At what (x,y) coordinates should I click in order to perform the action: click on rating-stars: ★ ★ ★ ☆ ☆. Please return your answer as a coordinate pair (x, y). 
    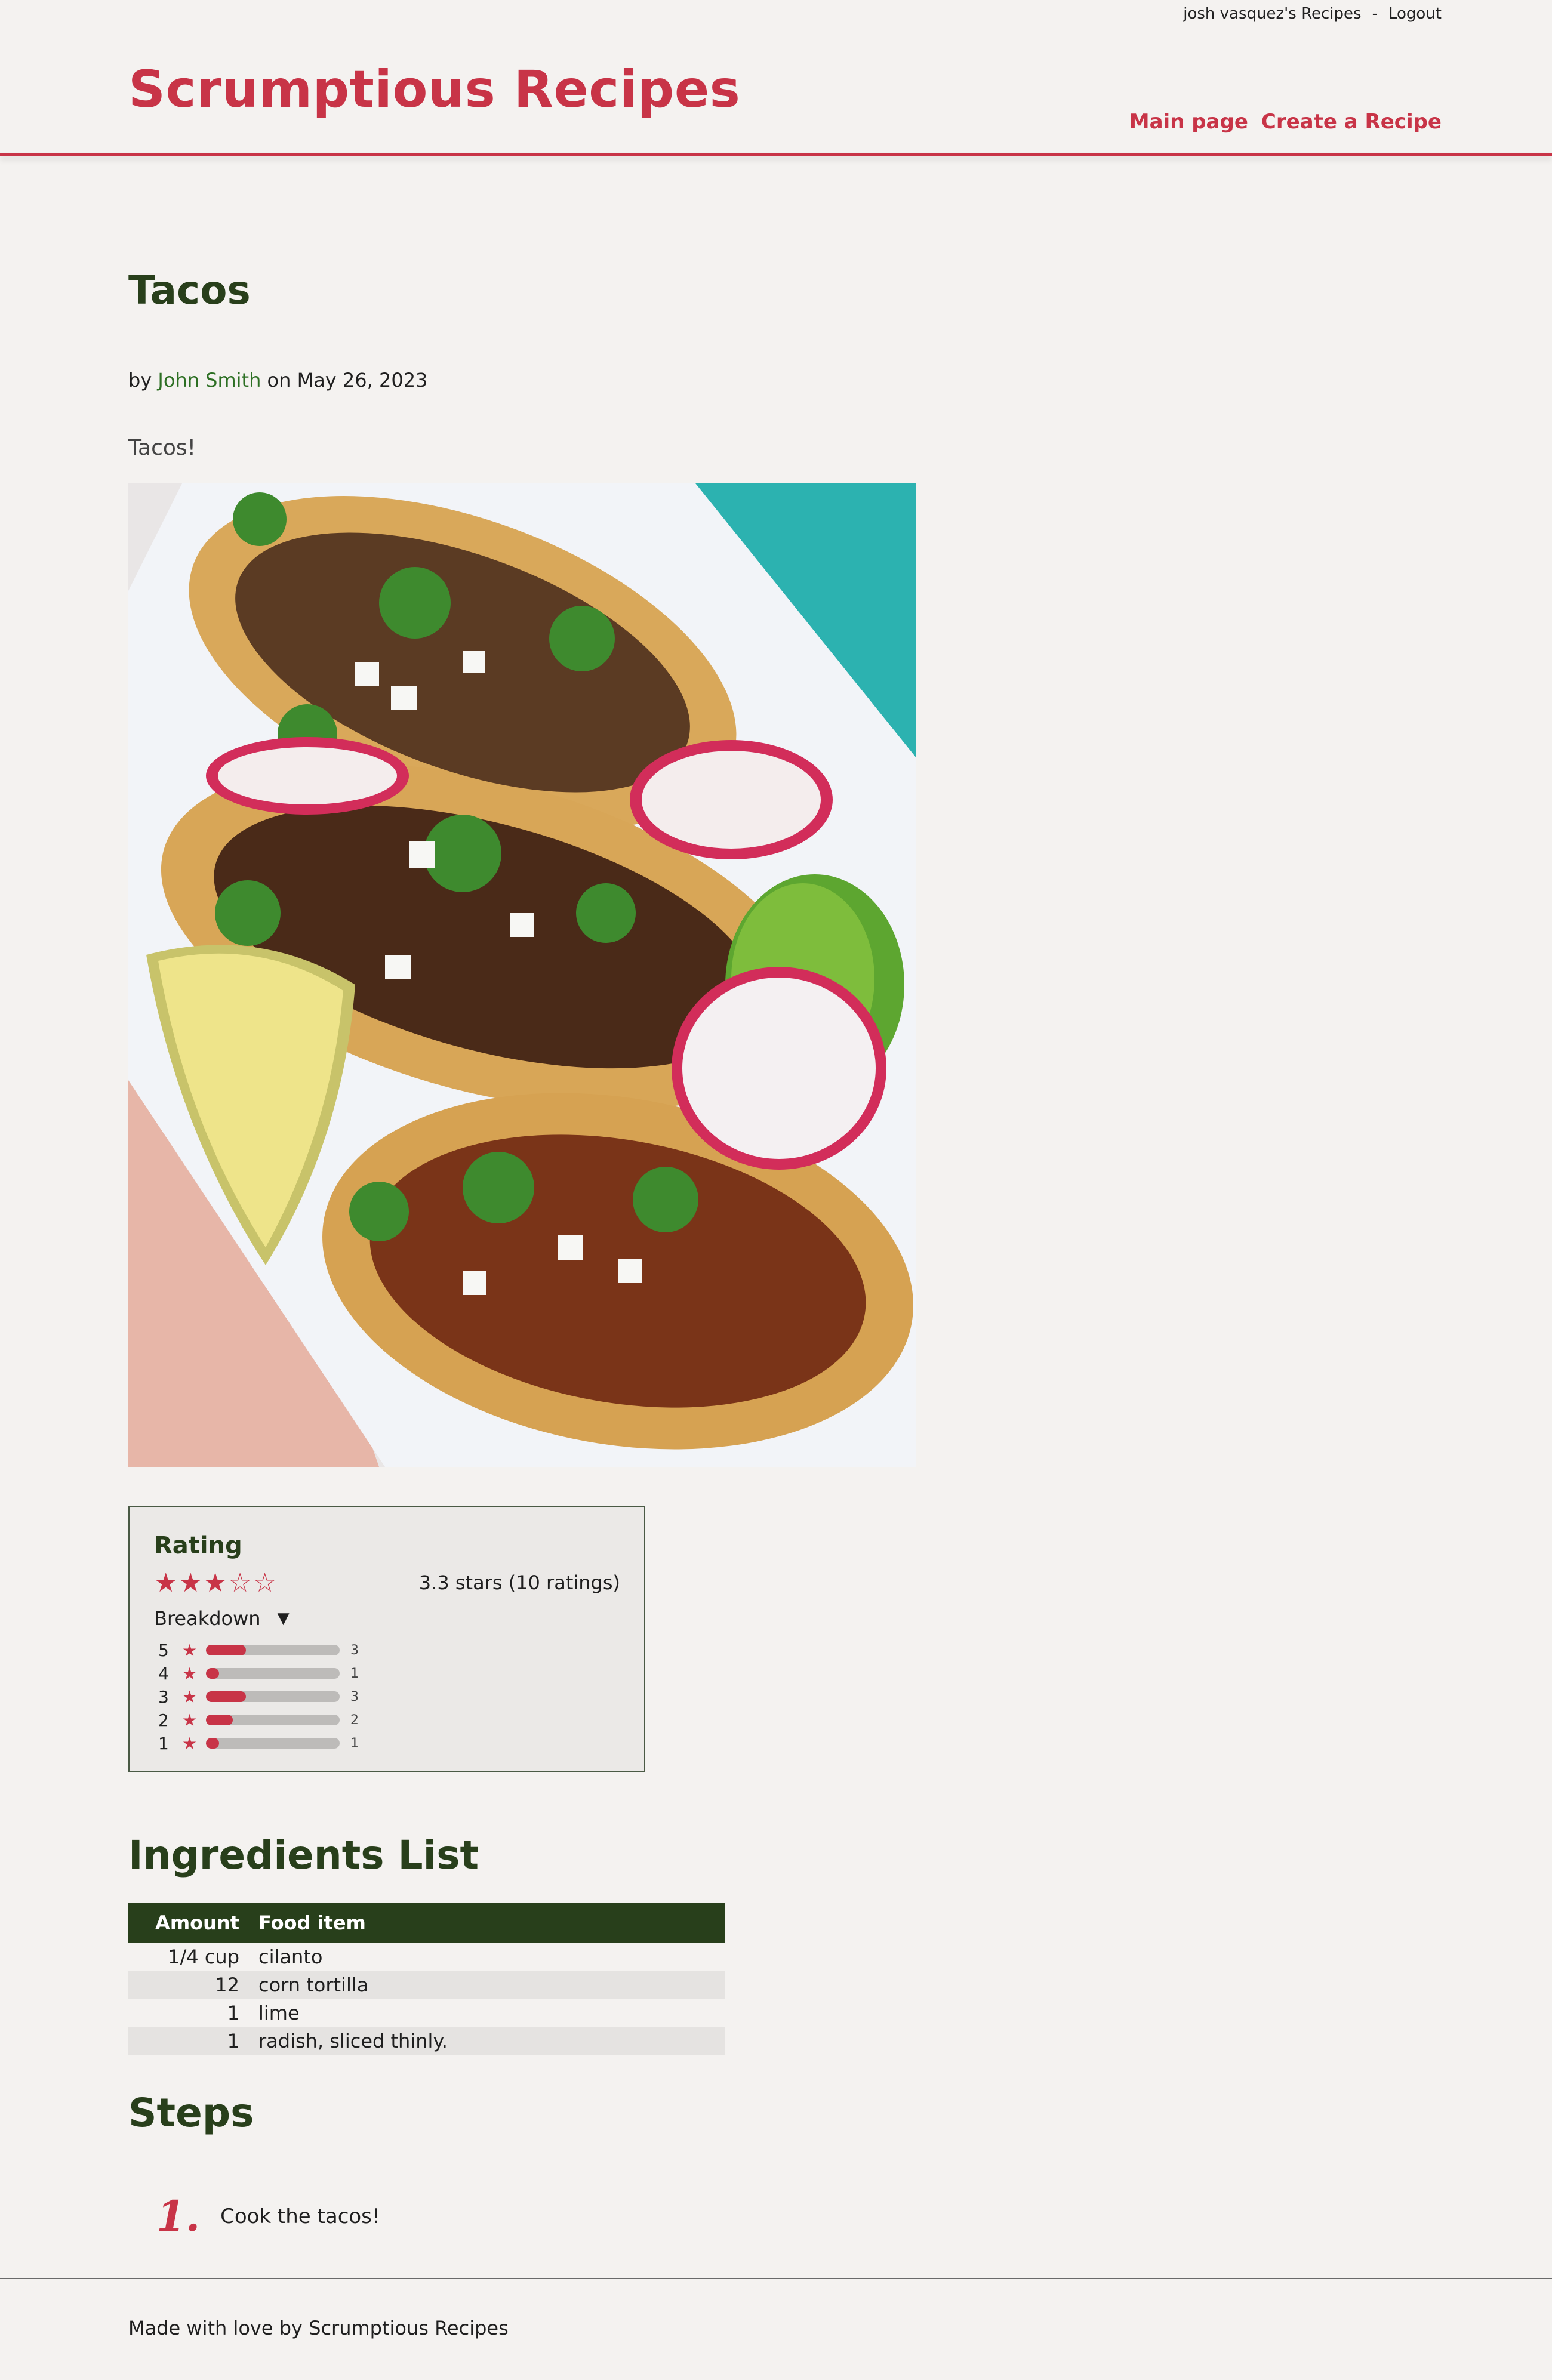
    Looking at the image, I should click on (215, 1583).